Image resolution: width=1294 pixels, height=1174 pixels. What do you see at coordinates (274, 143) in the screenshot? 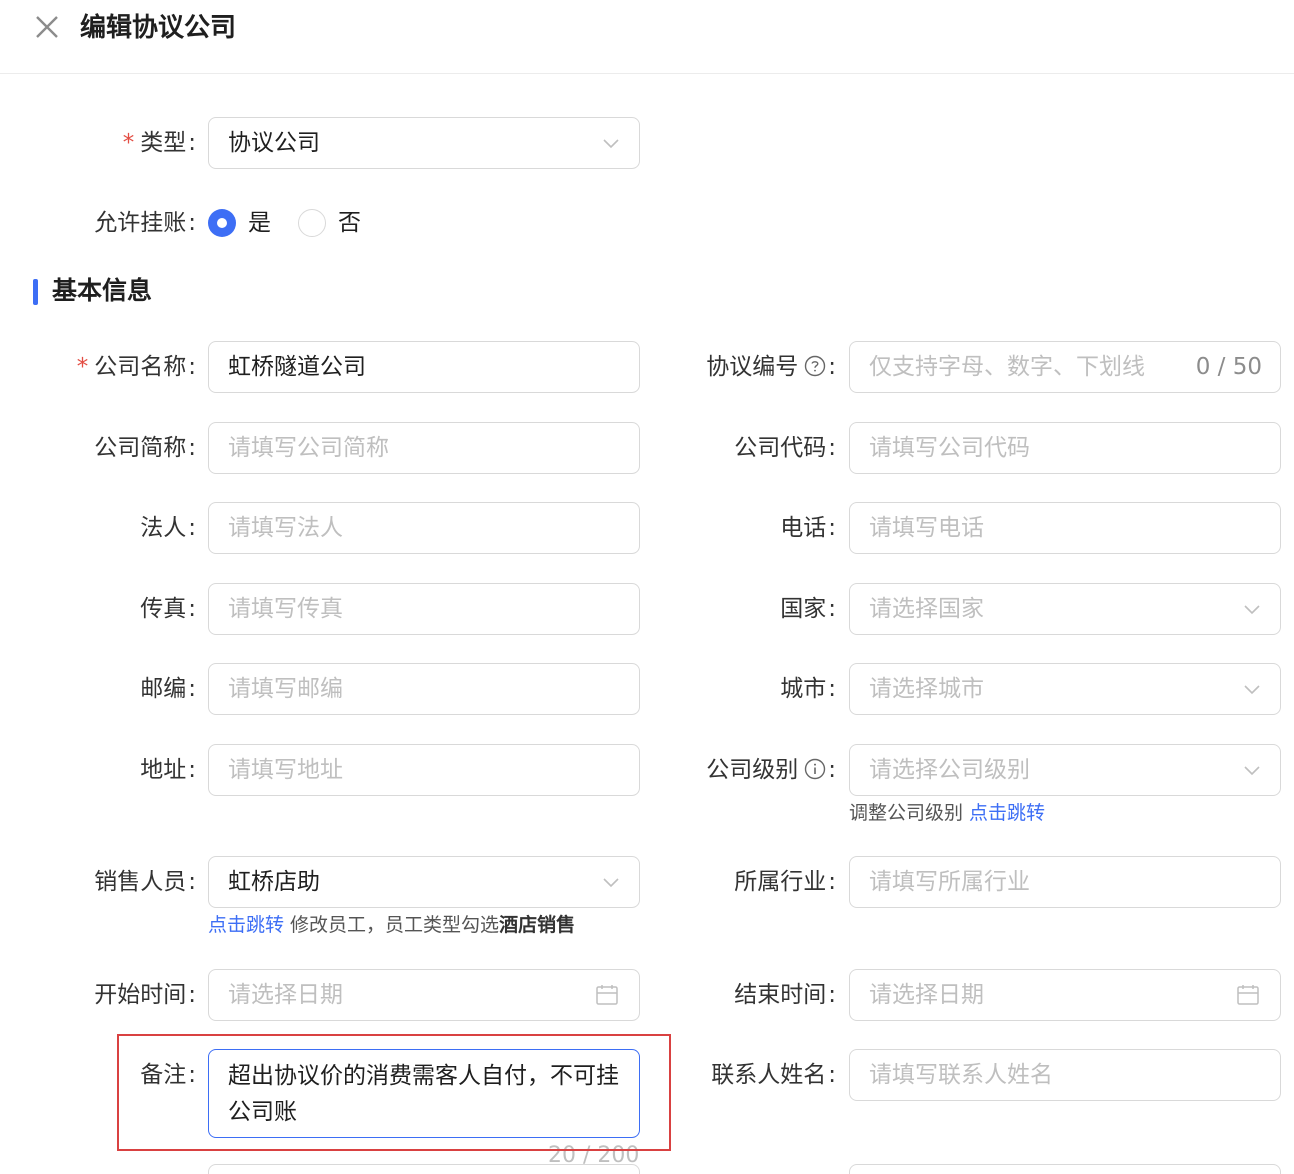
I see `type-select-value: 协议公司` at bounding box center [274, 143].